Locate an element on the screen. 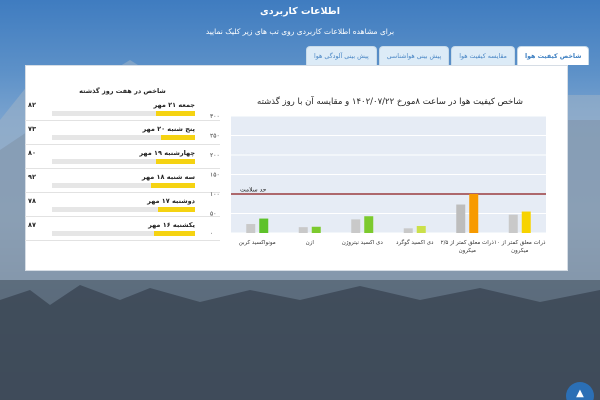  history-day: پنج شنبه ۲۰ مهر is located at coordinates (168, 129).